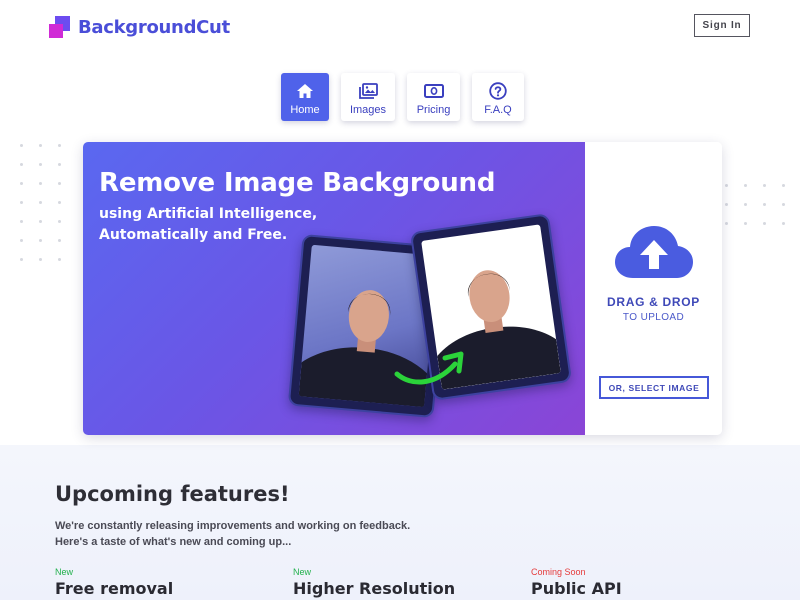  I want to click on brand-logo: BackgroundCut, so click(139, 27).